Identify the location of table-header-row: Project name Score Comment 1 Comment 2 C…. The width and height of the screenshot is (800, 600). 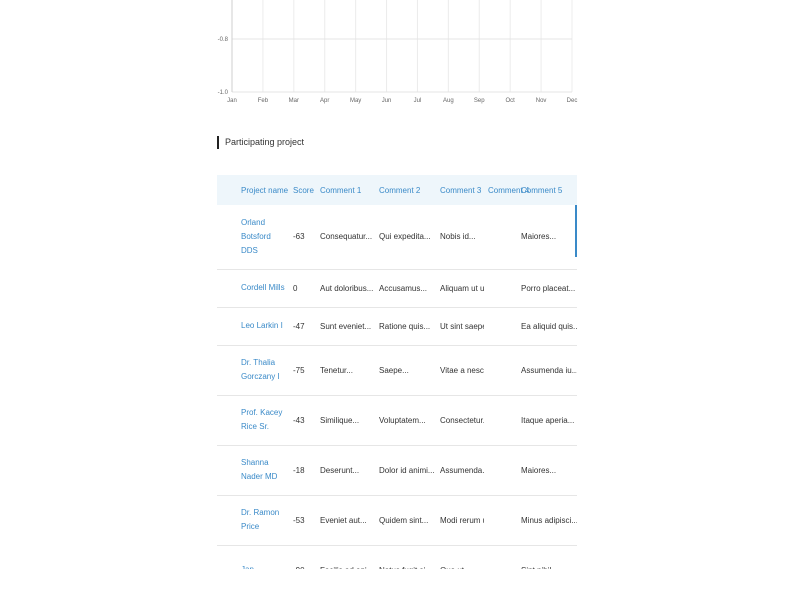
(397, 190).